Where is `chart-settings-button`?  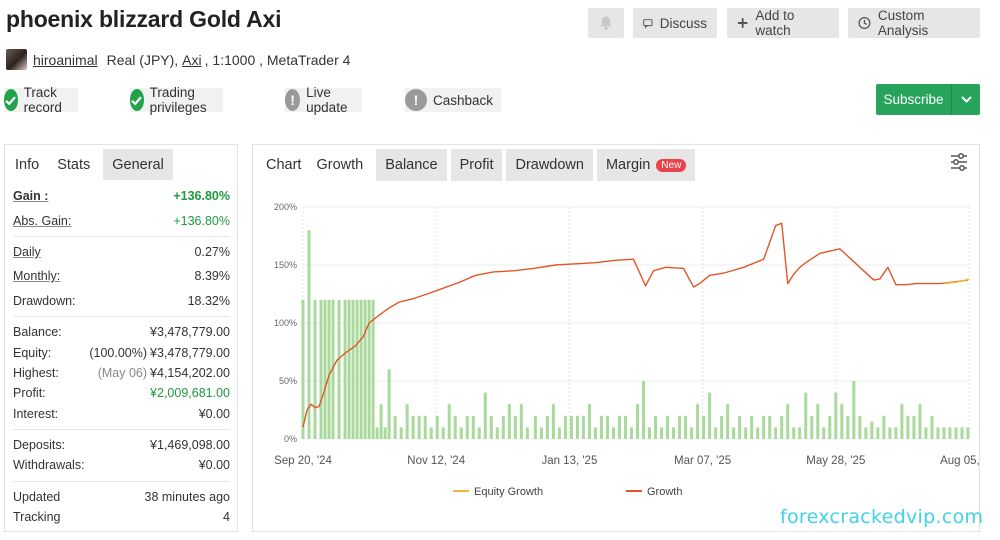 chart-settings-button is located at coordinates (959, 164).